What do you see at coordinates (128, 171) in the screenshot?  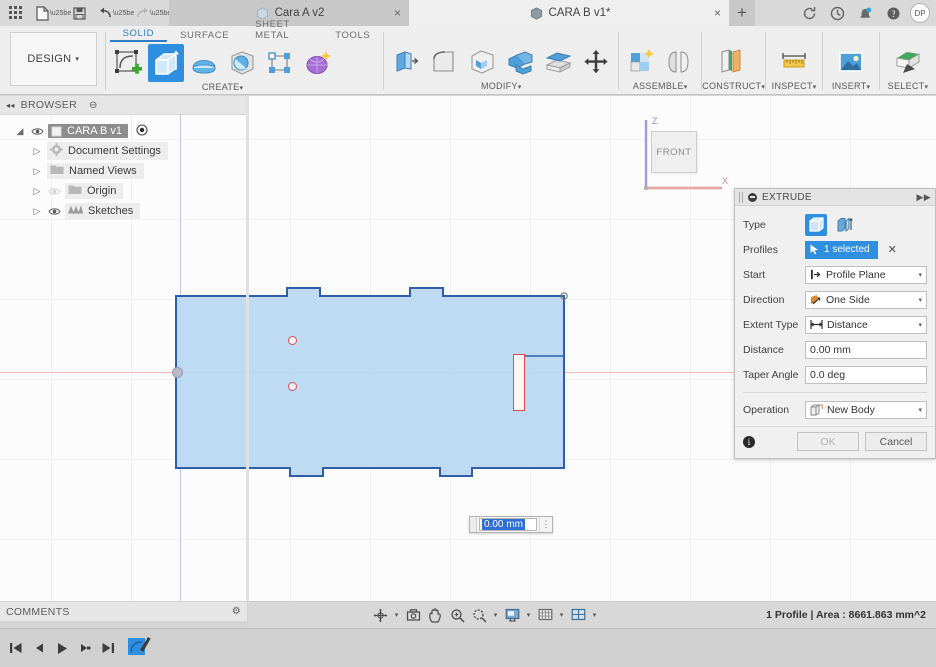 I see `tree-item-named-views: ▷ Named Views` at bounding box center [128, 171].